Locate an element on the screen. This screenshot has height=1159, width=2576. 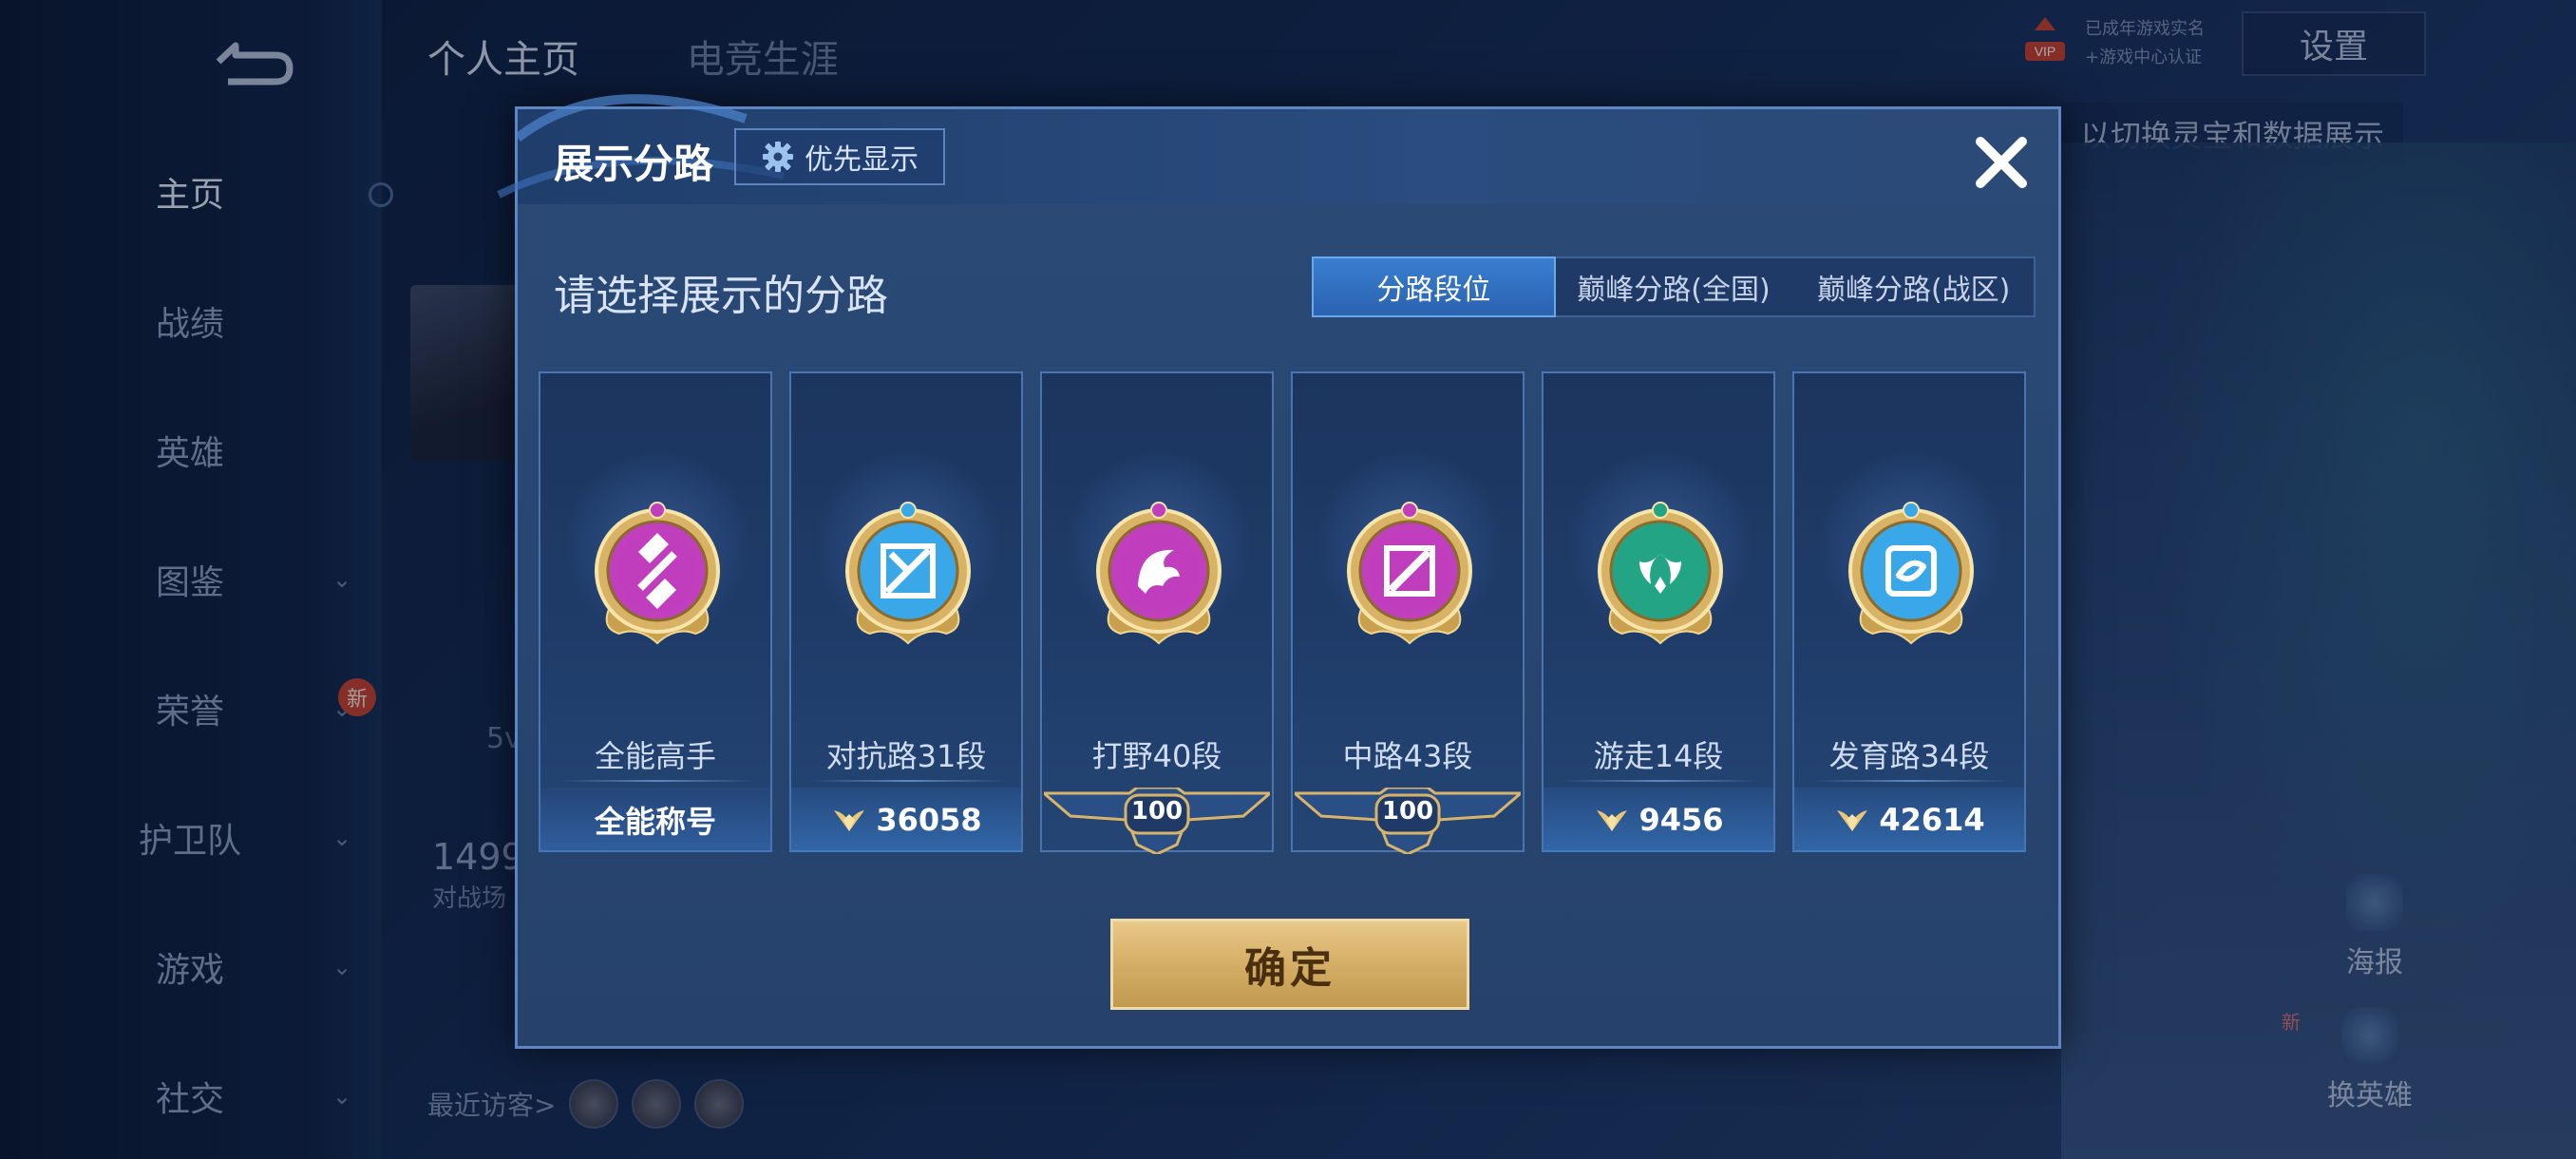
close-button is located at coordinates (2001, 162).